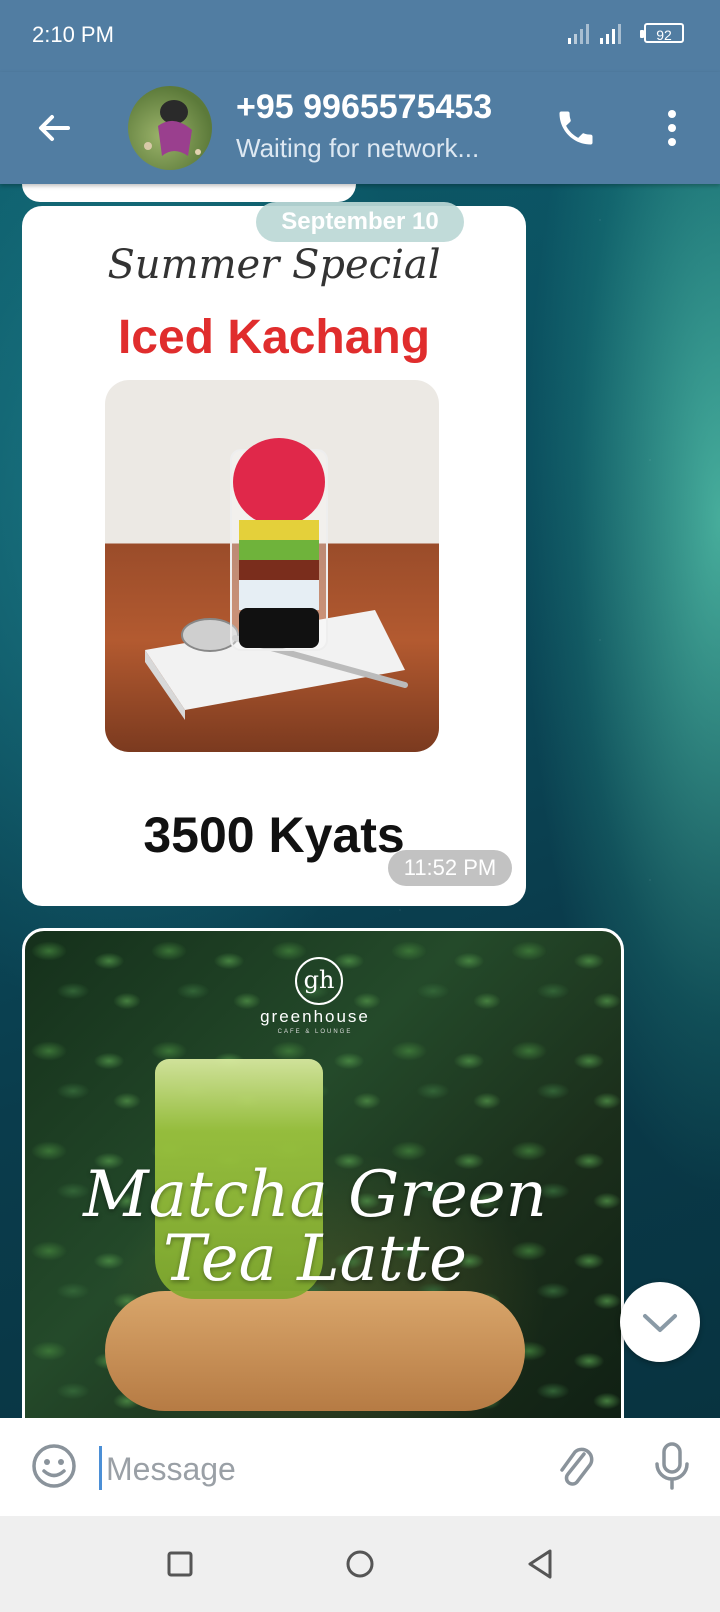 The image size is (720, 1612). I want to click on phone-call-icon, so click(576, 128).